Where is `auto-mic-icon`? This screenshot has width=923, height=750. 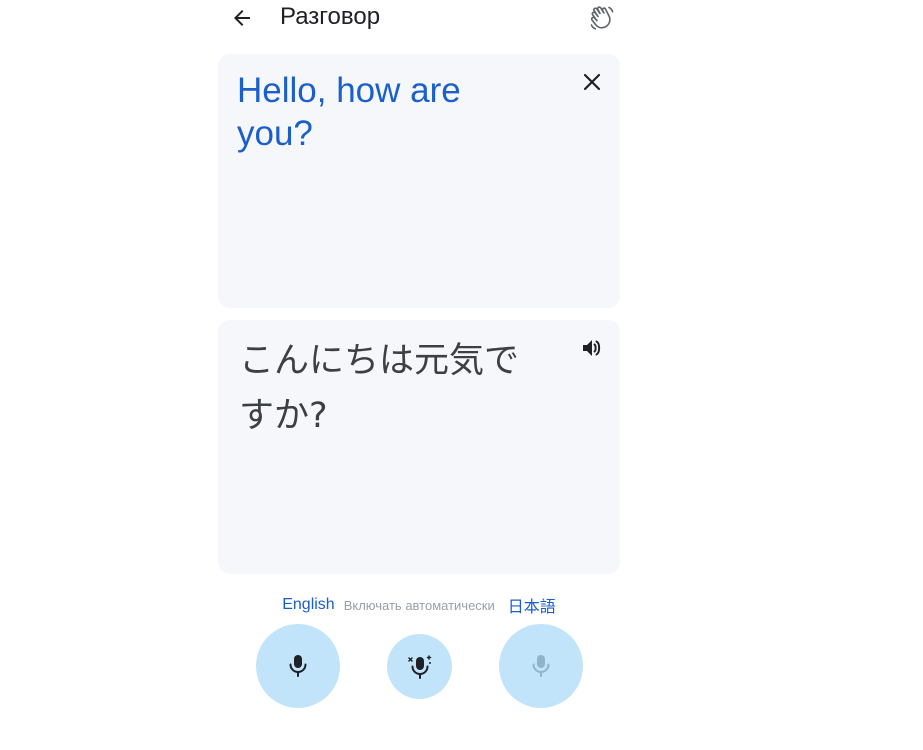
auto-mic-icon is located at coordinates (419, 666).